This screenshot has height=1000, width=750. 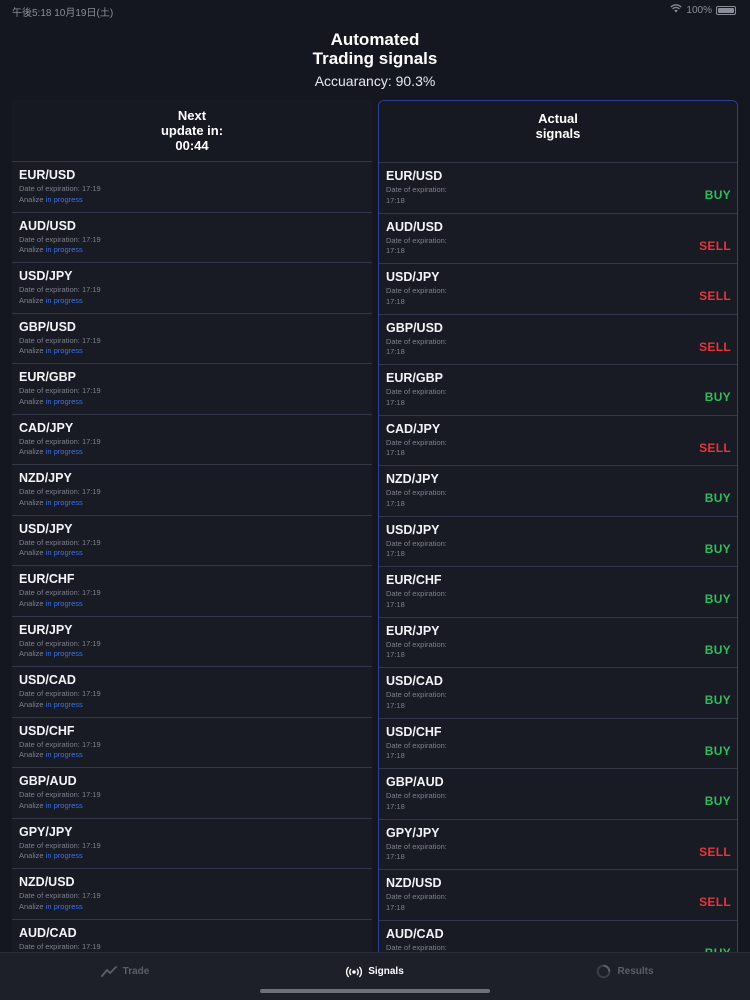 What do you see at coordinates (414, 580) in the screenshot?
I see `currency-pair: EUR/CHF` at bounding box center [414, 580].